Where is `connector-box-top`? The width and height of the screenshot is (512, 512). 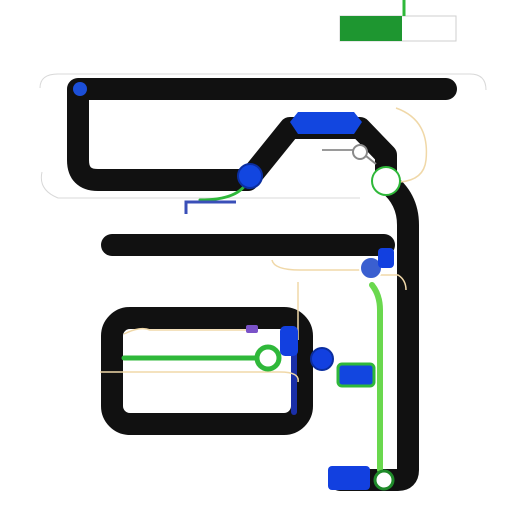 connector-box-top is located at coordinates (186, 331).